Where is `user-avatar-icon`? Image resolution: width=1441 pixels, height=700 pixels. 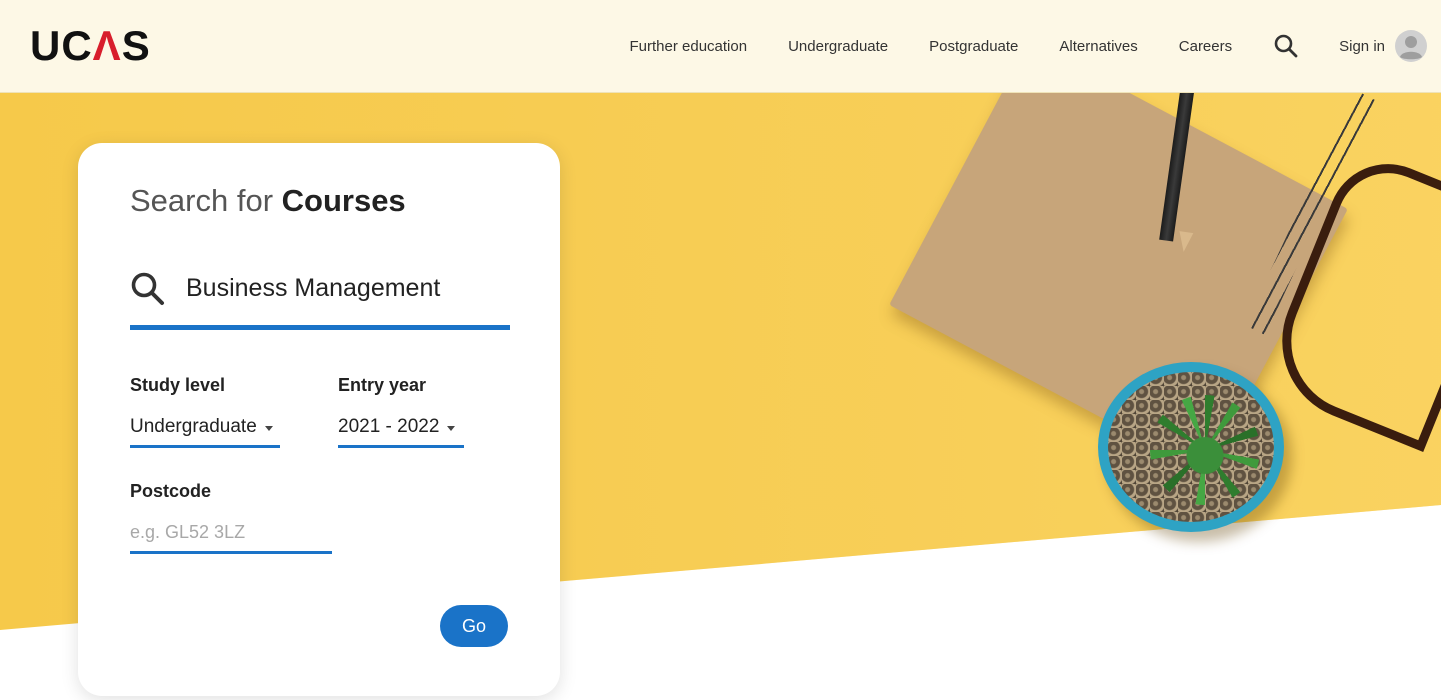
user-avatar-icon is located at coordinates (1411, 46).